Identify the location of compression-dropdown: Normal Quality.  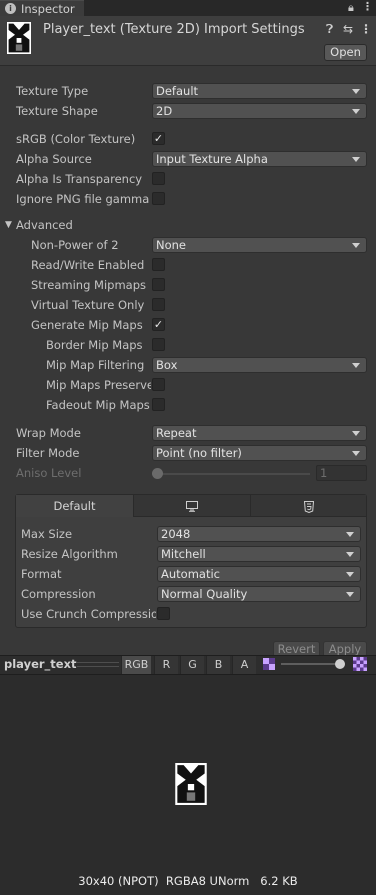
(259, 594).